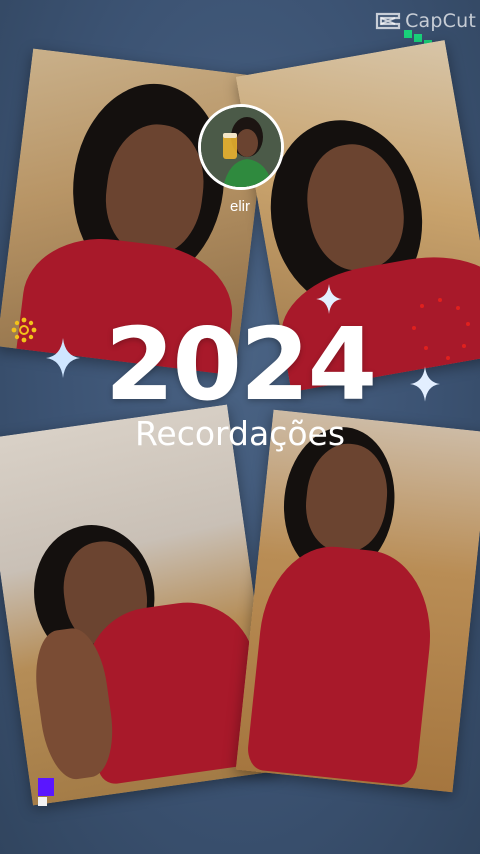 The image size is (480, 854). I want to click on profile-name: elir, so click(239, 206).